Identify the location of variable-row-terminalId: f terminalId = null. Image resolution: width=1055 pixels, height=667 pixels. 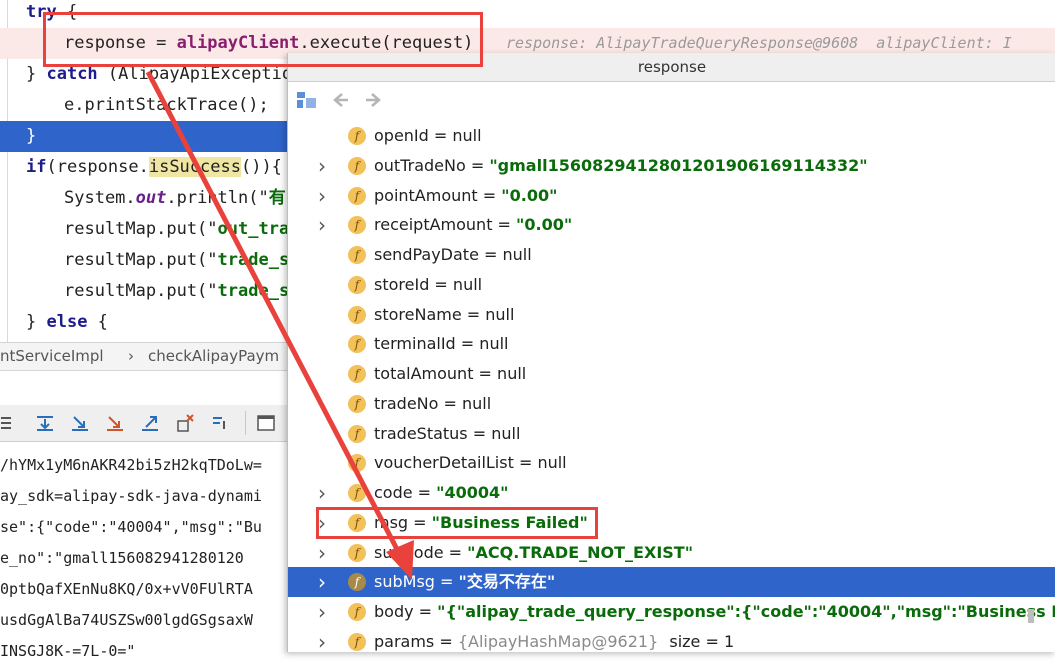
(671, 344).